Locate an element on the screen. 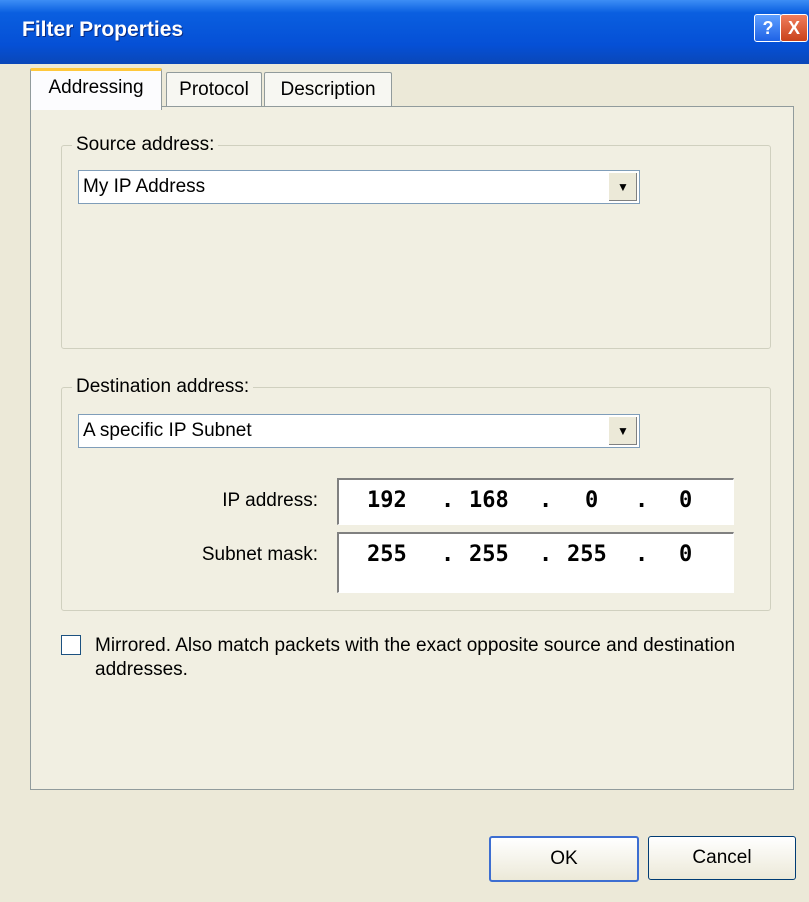 This screenshot has width=809, height=902. tab-description: Description is located at coordinates (328, 89).